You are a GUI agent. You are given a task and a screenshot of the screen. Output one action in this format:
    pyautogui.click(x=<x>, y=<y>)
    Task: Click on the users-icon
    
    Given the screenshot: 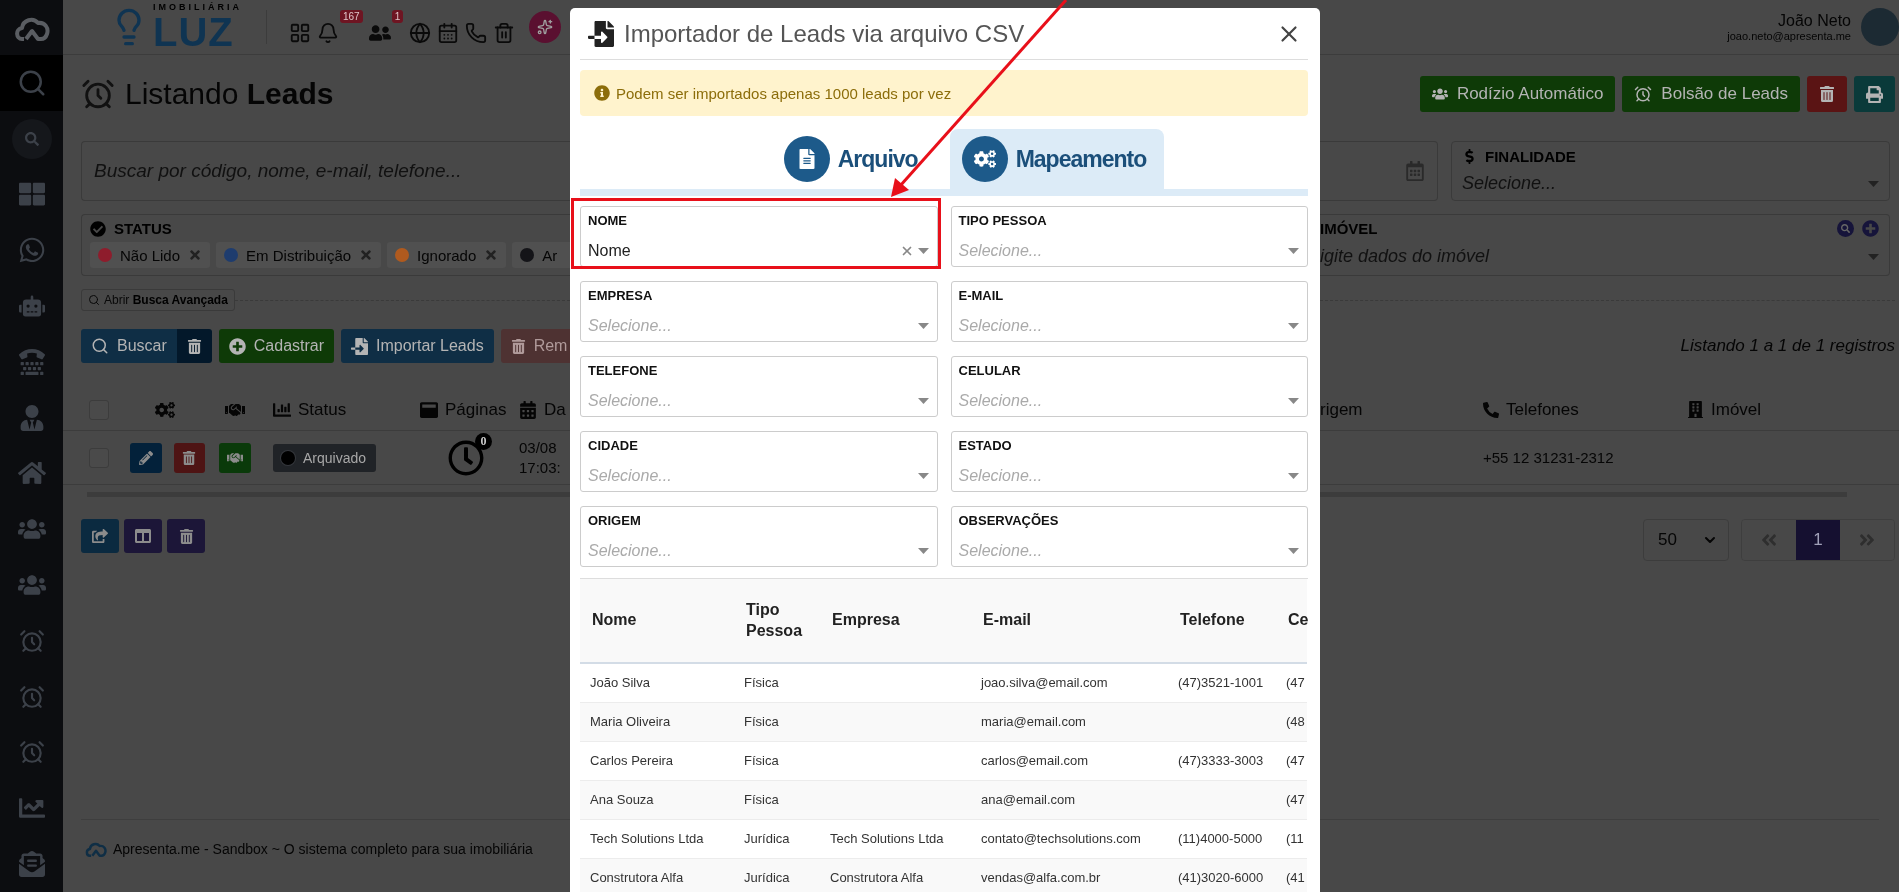 What is the action you would take?
    pyautogui.click(x=379, y=33)
    